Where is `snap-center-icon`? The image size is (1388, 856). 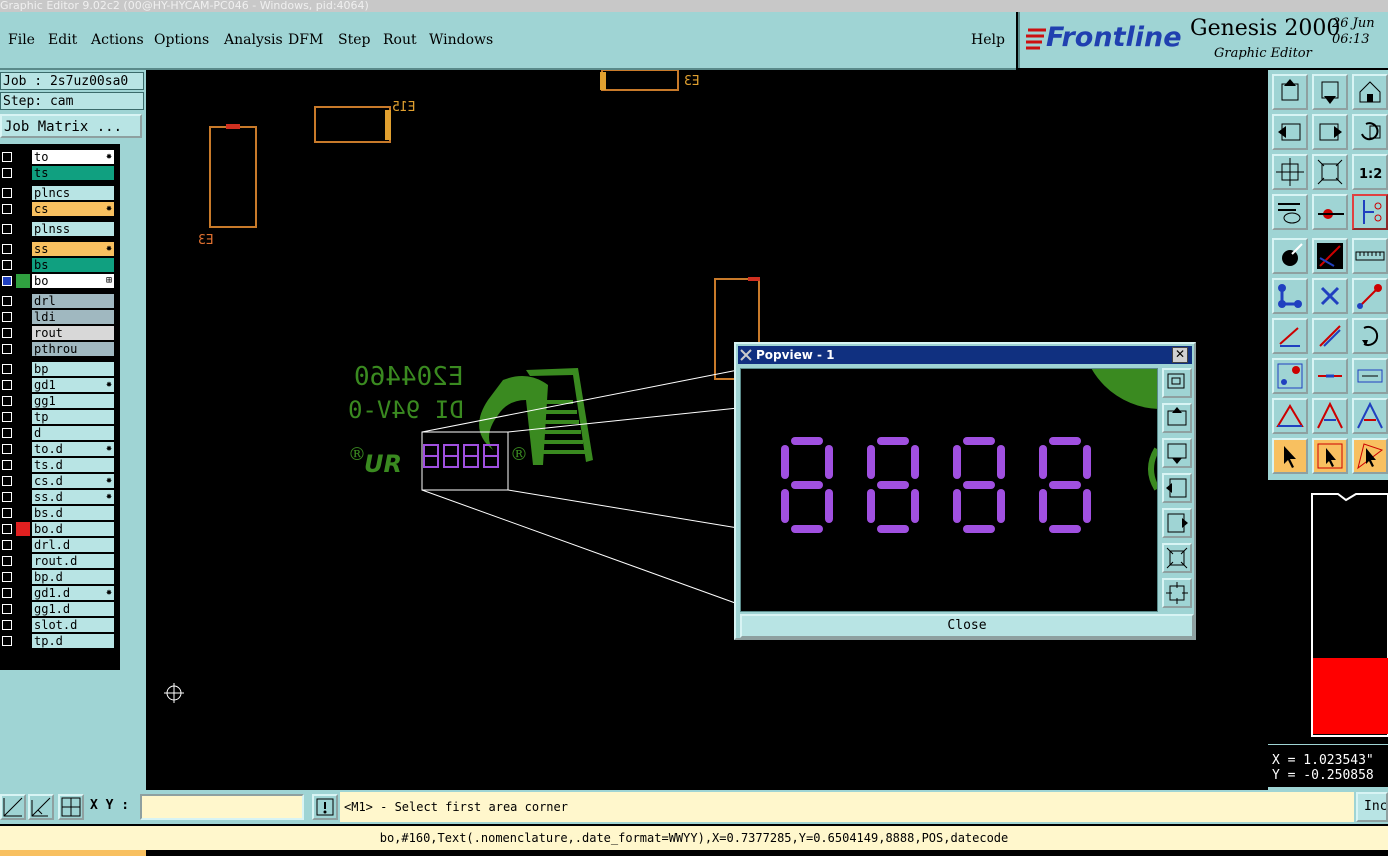 snap-center-icon is located at coordinates (1290, 376).